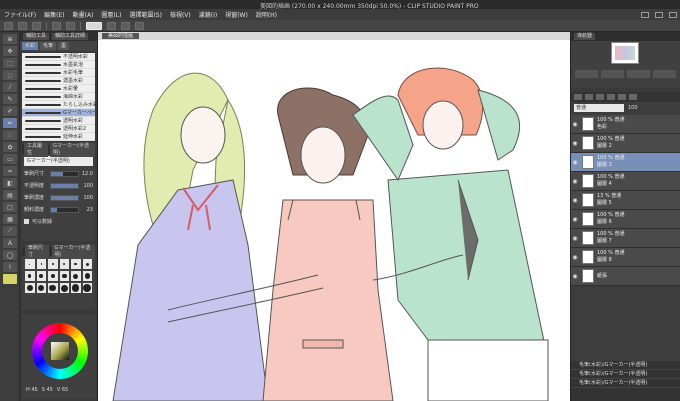 This screenshot has width=680, height=401. Describe the element at coordinates (10, 75) in the screenshot. I see `lasso-tool-icon: ◌` at that location.